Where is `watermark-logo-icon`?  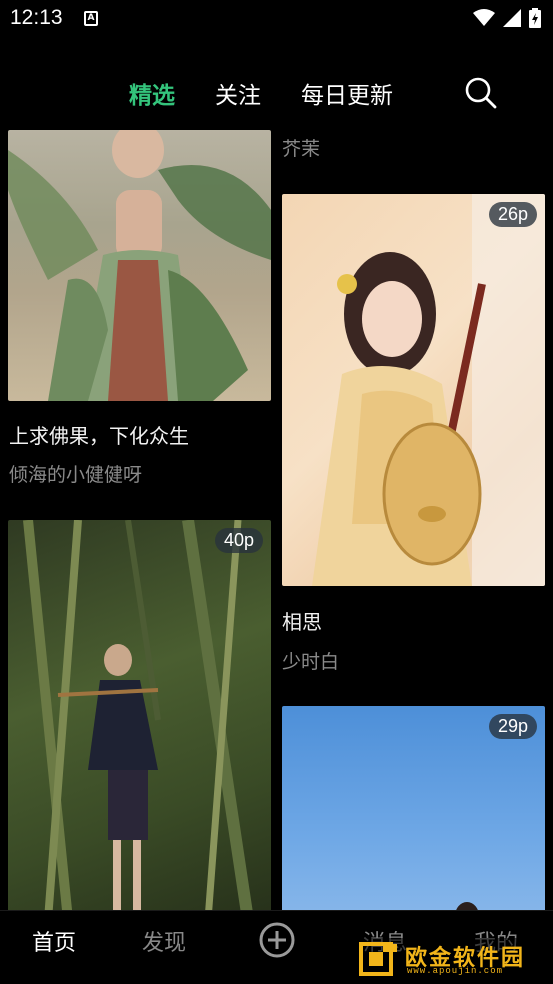 watermark-logo-icon is located at coordinates (378, 959).